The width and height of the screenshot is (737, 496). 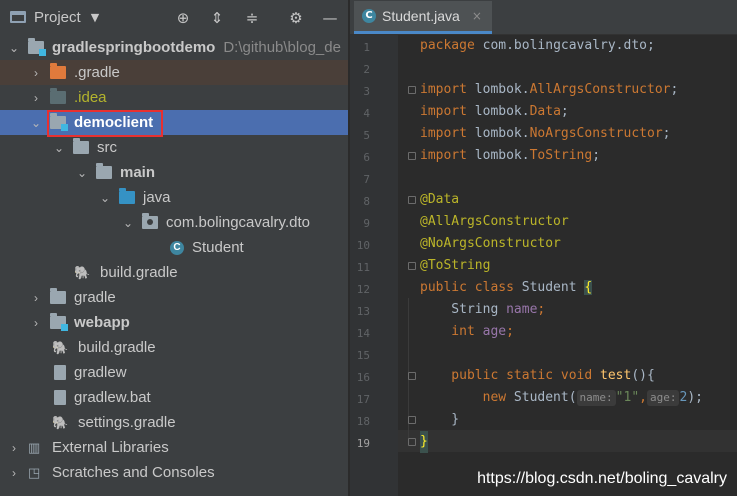 What do you see at coordinates (596, 398) in the screenshot?
I see `param-hint-name: name:` at bounding box center [596, 398].